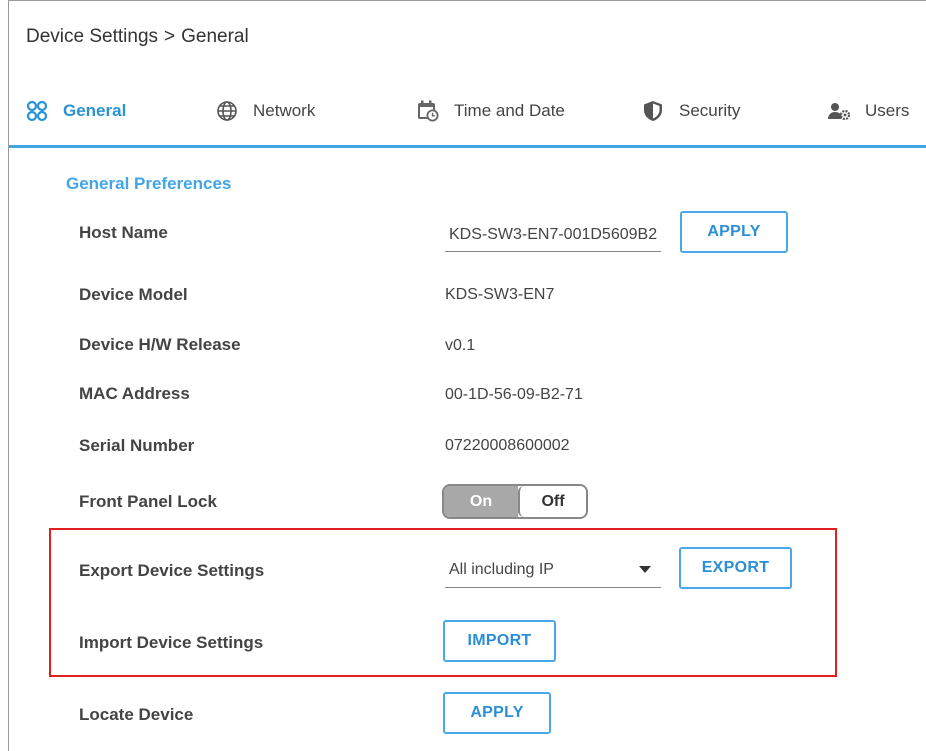 The height and width of the screenshot is (751, 926). What do you see at coordinates (149, 183) in the screenshot?
I see `section-title: General Preferences` at bounding box center [149, 183].